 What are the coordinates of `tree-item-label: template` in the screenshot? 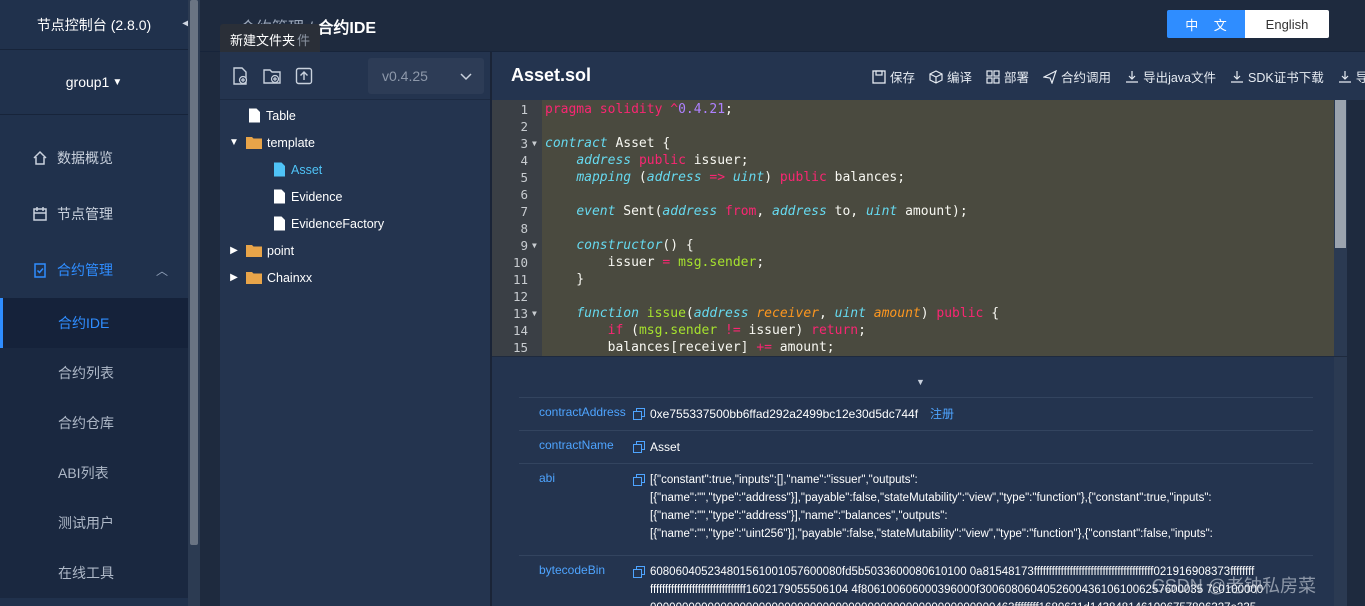 It's located at (291, 142).